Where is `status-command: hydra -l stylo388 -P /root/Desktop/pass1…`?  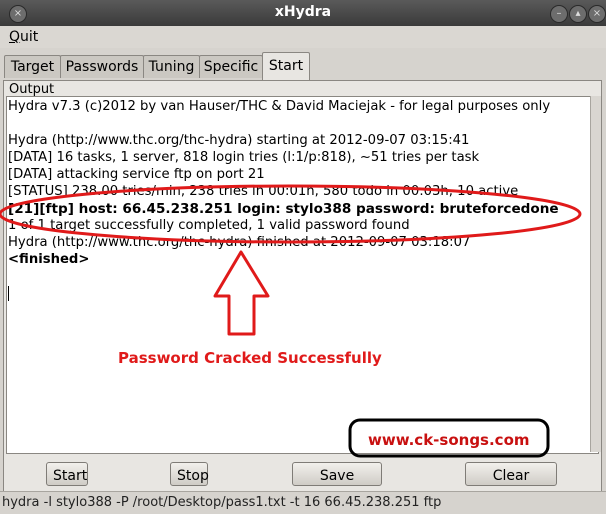
status-command: hydra -l stylo388 -P /root/Desktop/pass1… is located at coordinates (222, 502).